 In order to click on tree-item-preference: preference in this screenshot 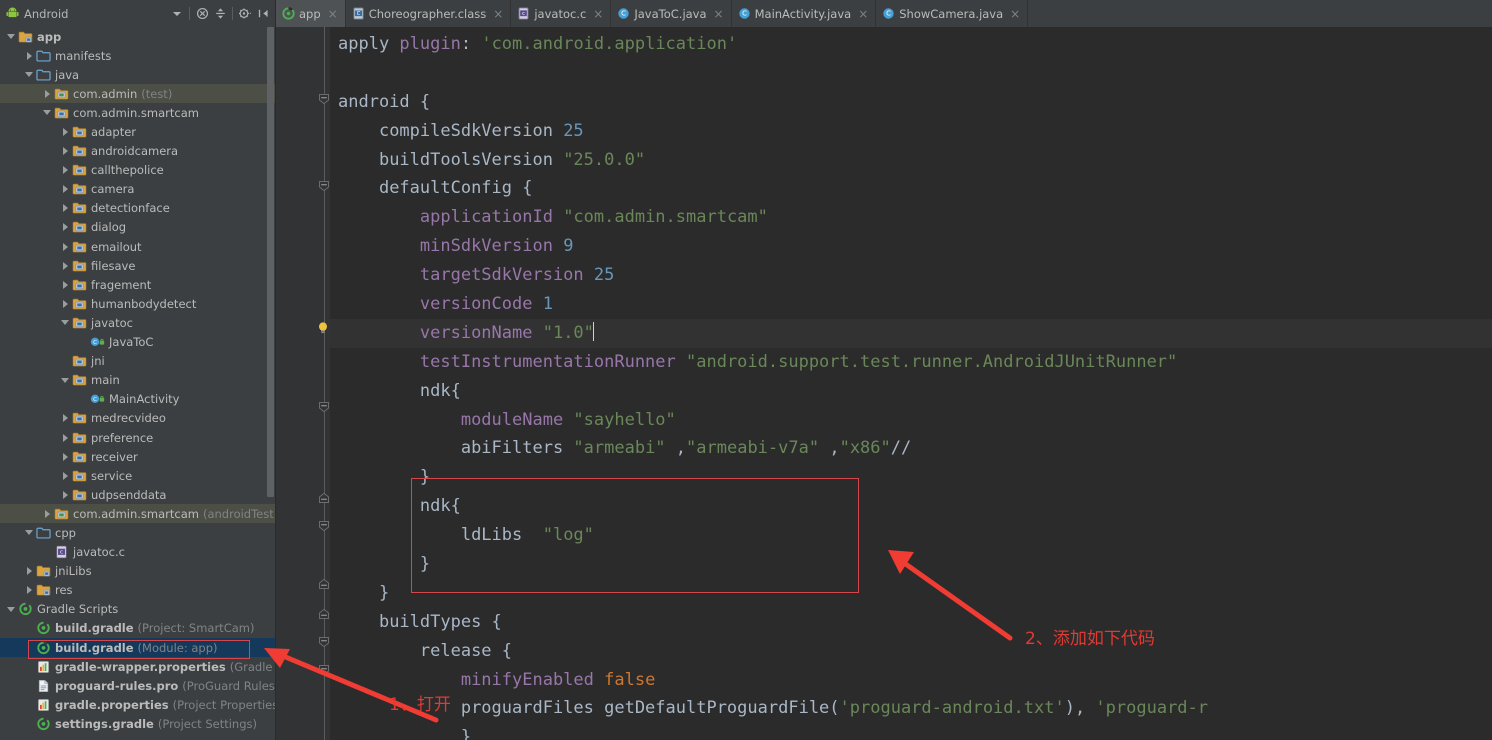, I will do `click(137, 437)`.